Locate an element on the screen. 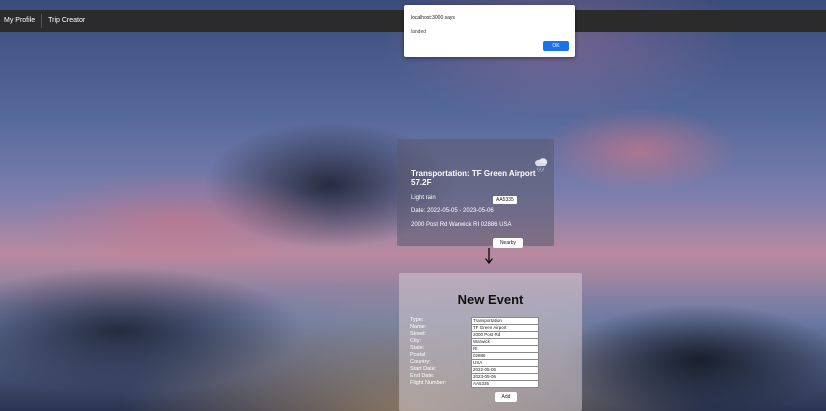 The image size is (826, 411). weather-condition: Light rain is located at coordinates (423, 198).